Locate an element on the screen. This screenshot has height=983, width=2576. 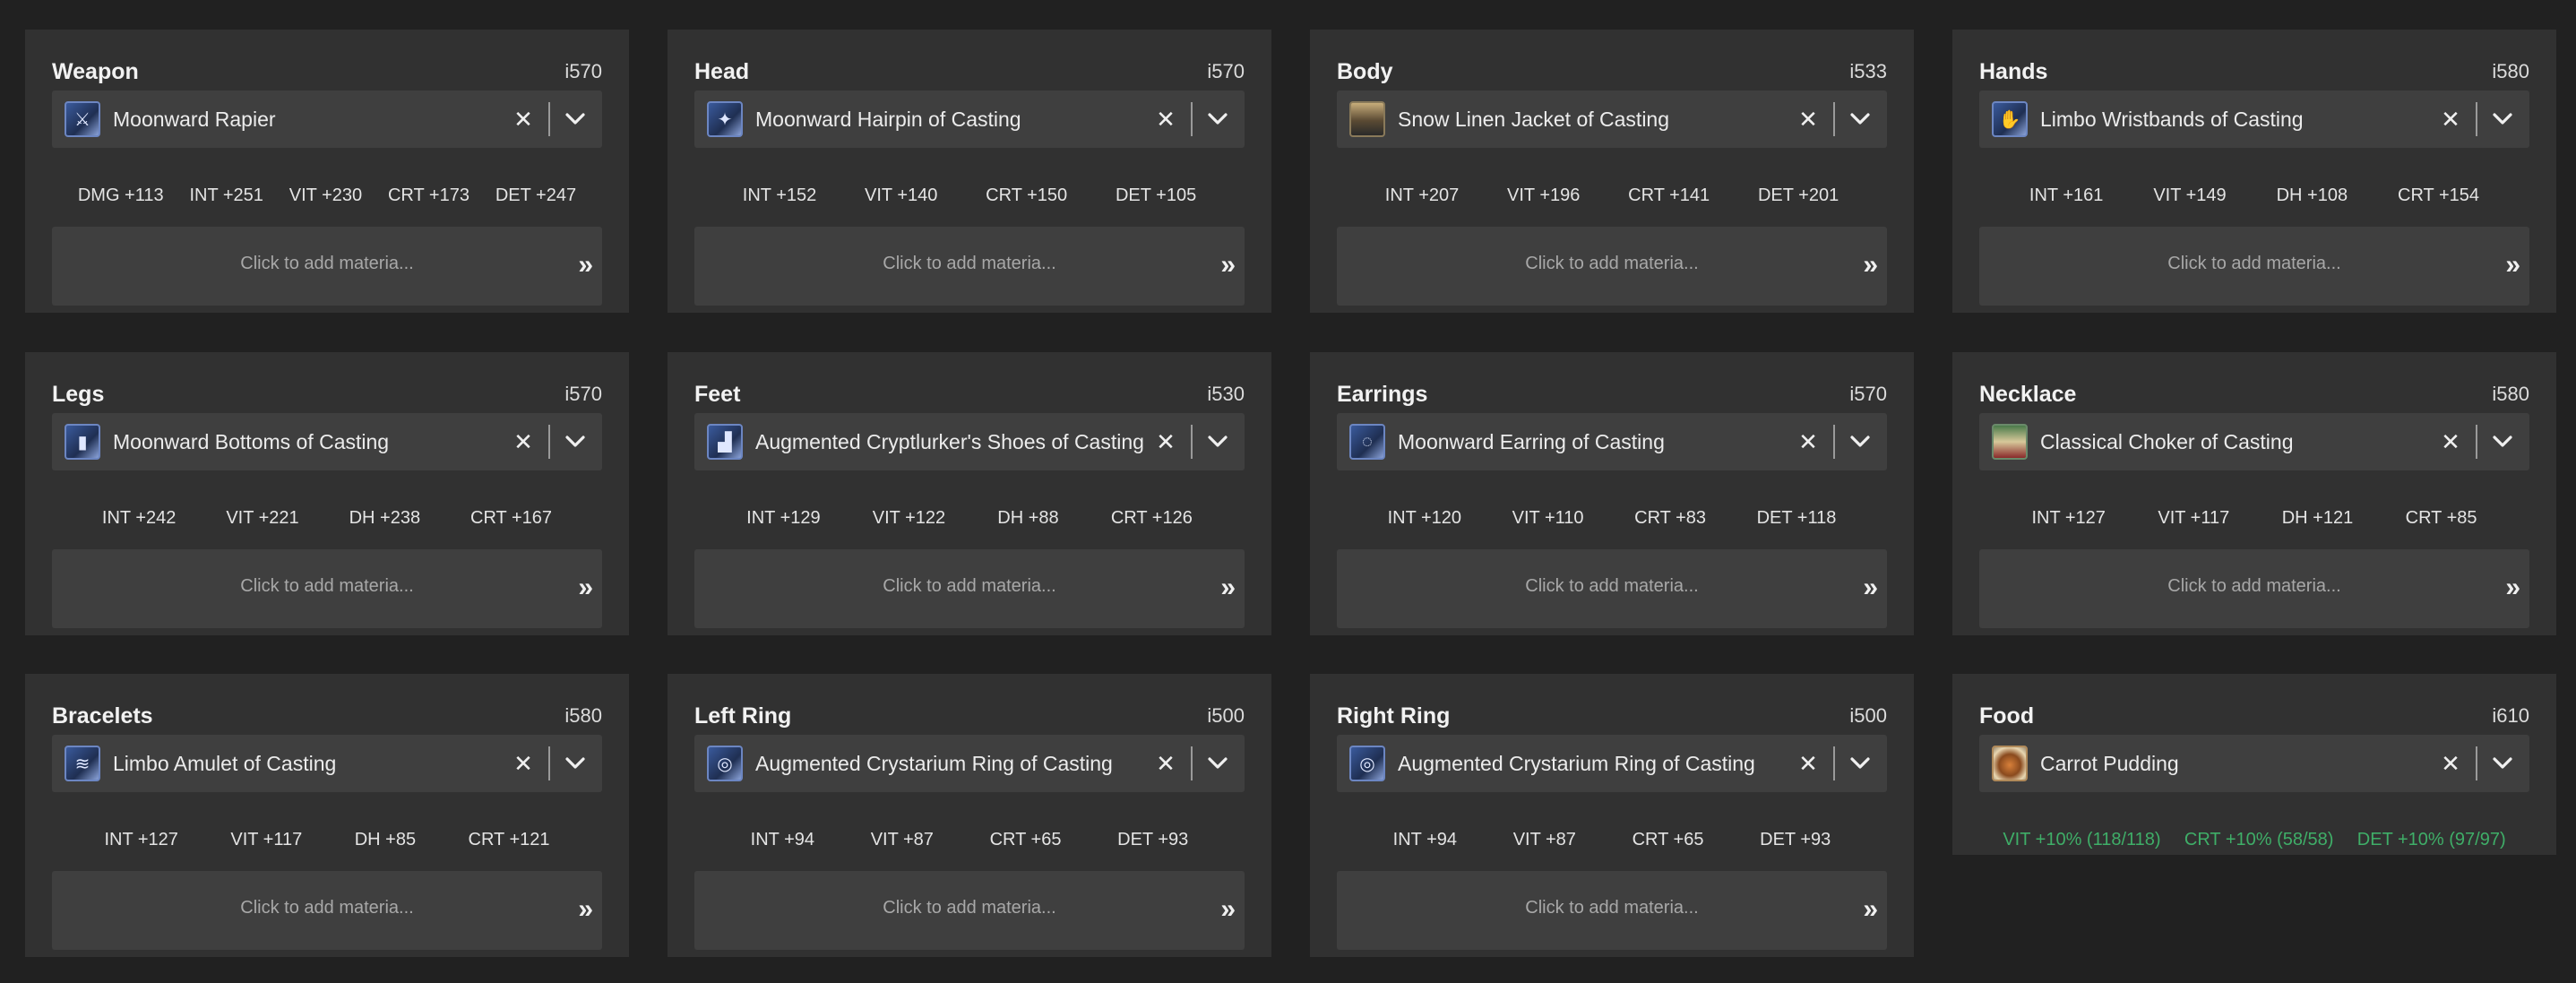
stat-list: INT +207 VIT +196 CRT +141 DET +201 is located at coordinates (1612, 195).